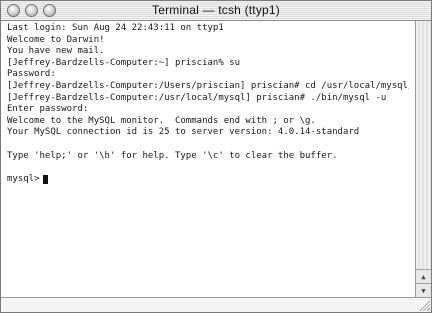  I want to click on terminal-line: Enter password:, so click(48, 109).